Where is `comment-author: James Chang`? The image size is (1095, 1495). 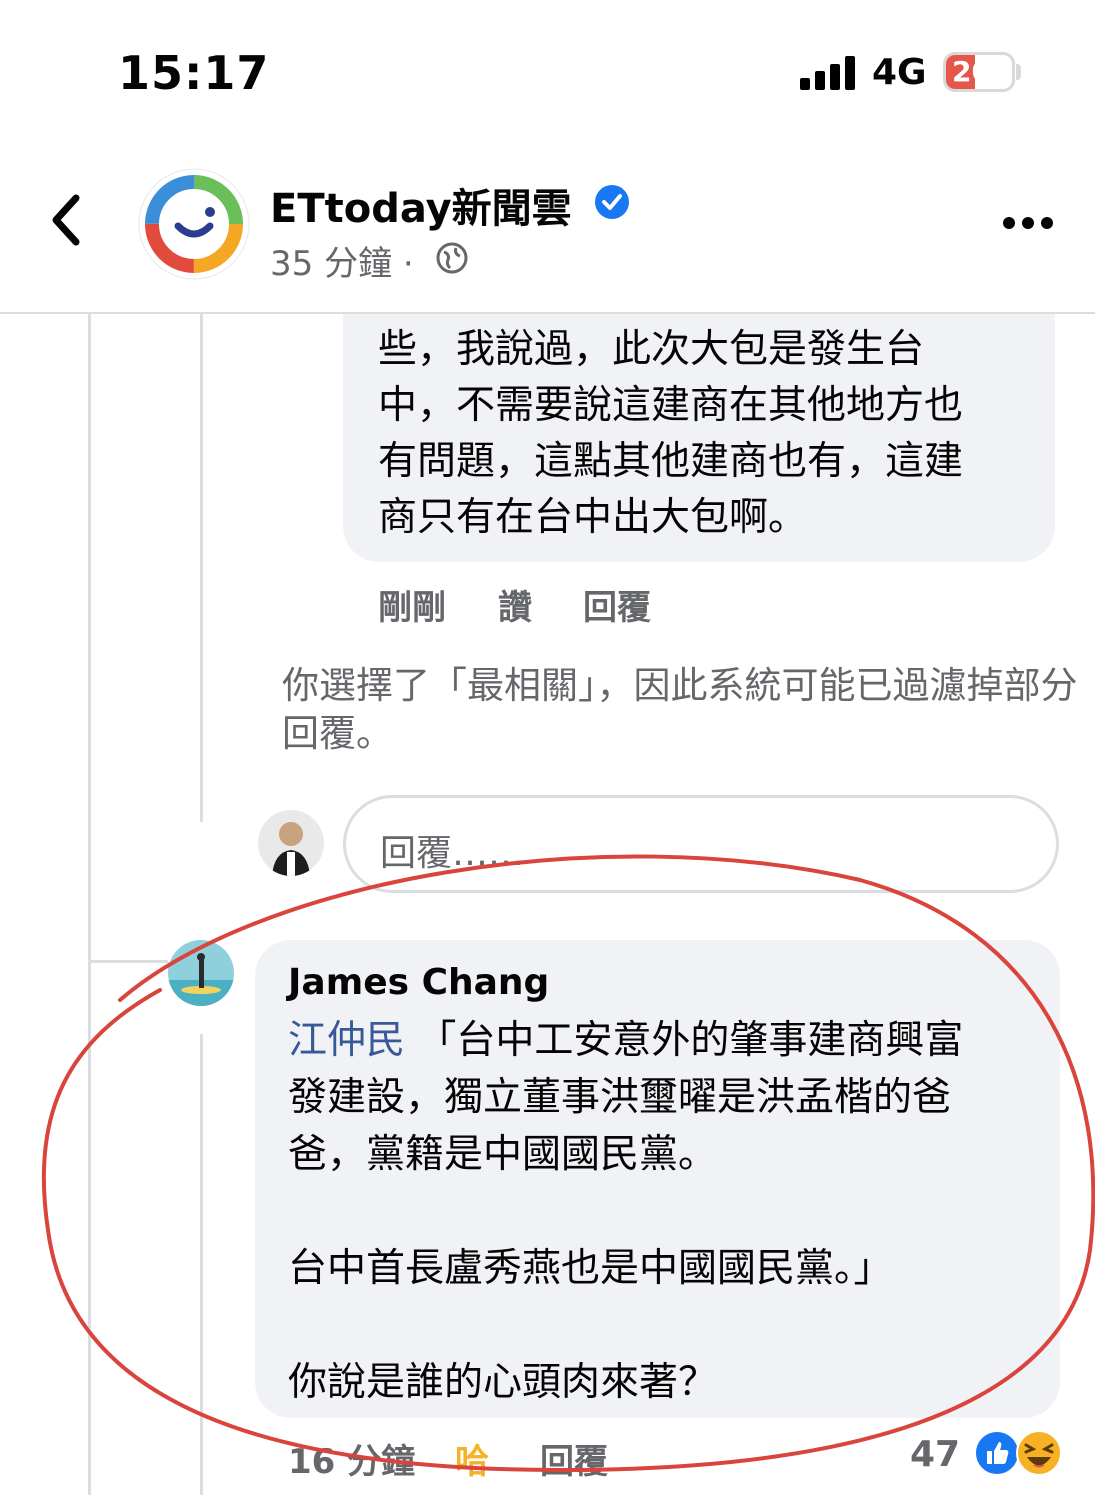 comment-author: James Chang is located at coordinates (418, 982).